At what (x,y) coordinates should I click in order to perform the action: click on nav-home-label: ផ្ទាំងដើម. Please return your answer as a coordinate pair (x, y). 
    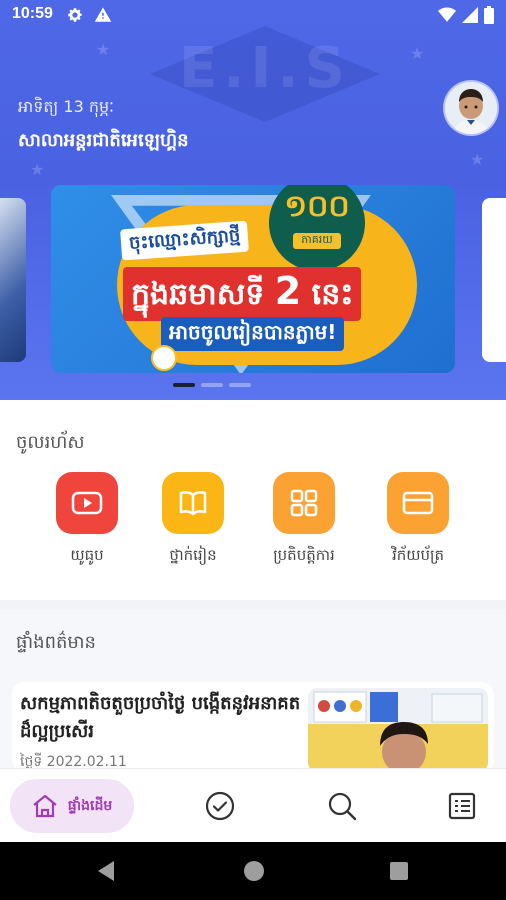
    Looking at the image, I should click on (90, 805).